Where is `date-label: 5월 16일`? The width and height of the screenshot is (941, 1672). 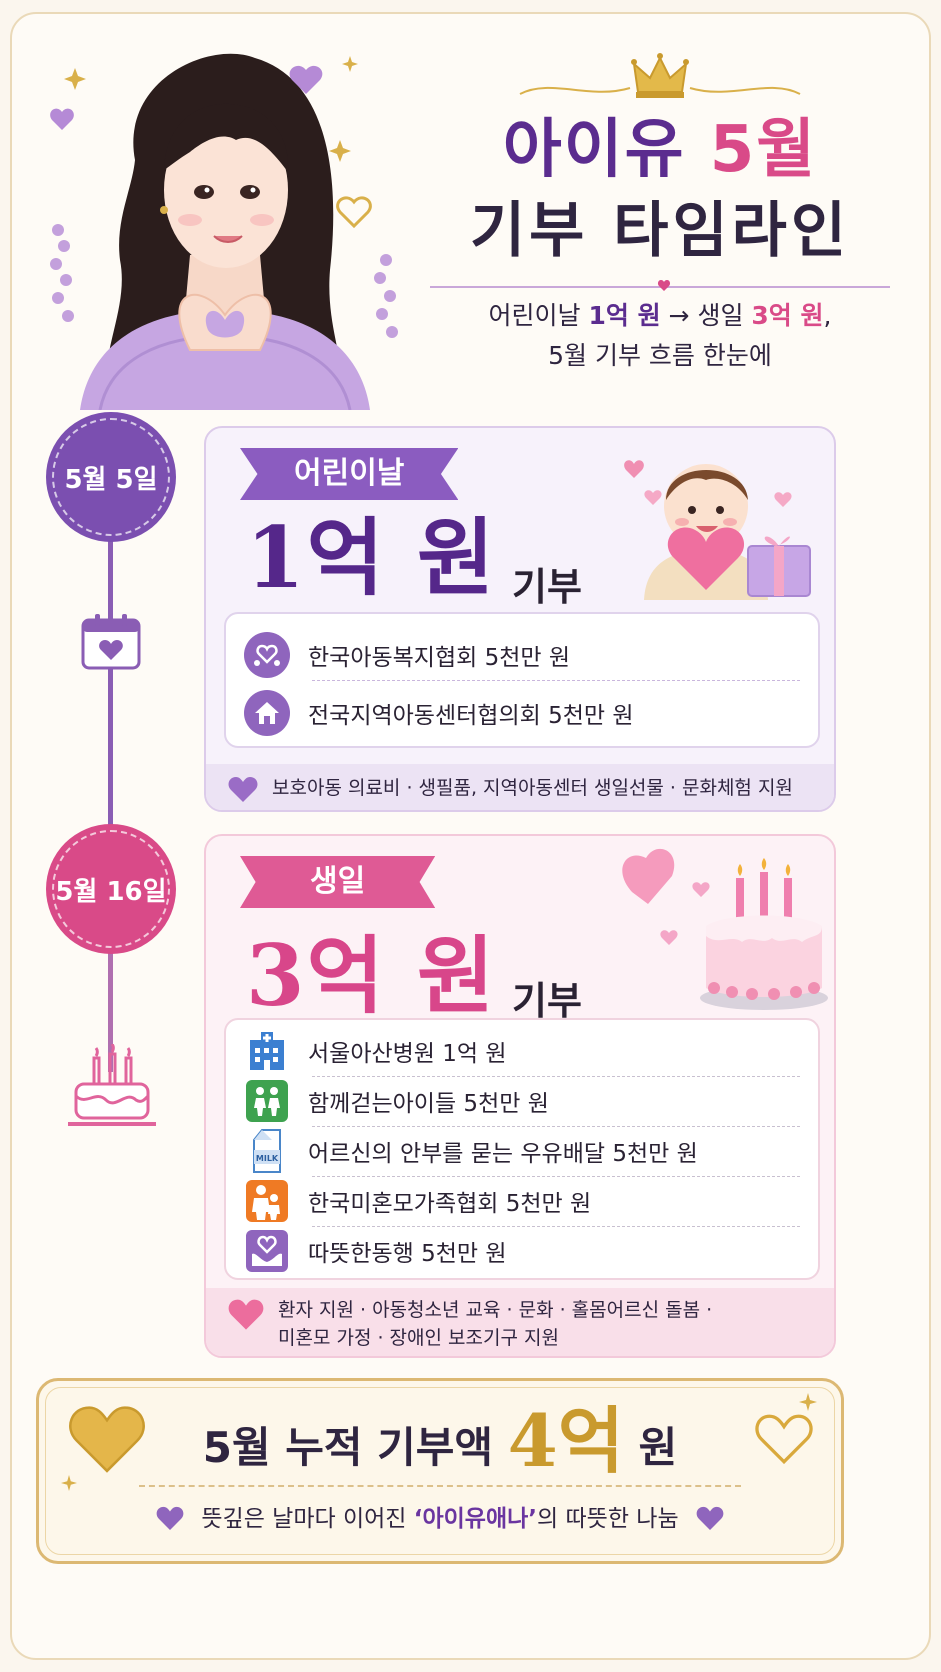 date-label: 5월 16일 is located at coordinates (111, 891).